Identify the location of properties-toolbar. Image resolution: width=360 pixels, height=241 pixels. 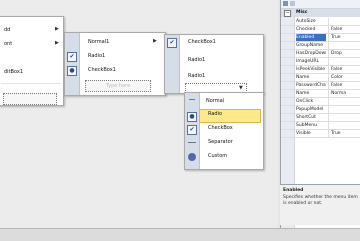
(320, 4).